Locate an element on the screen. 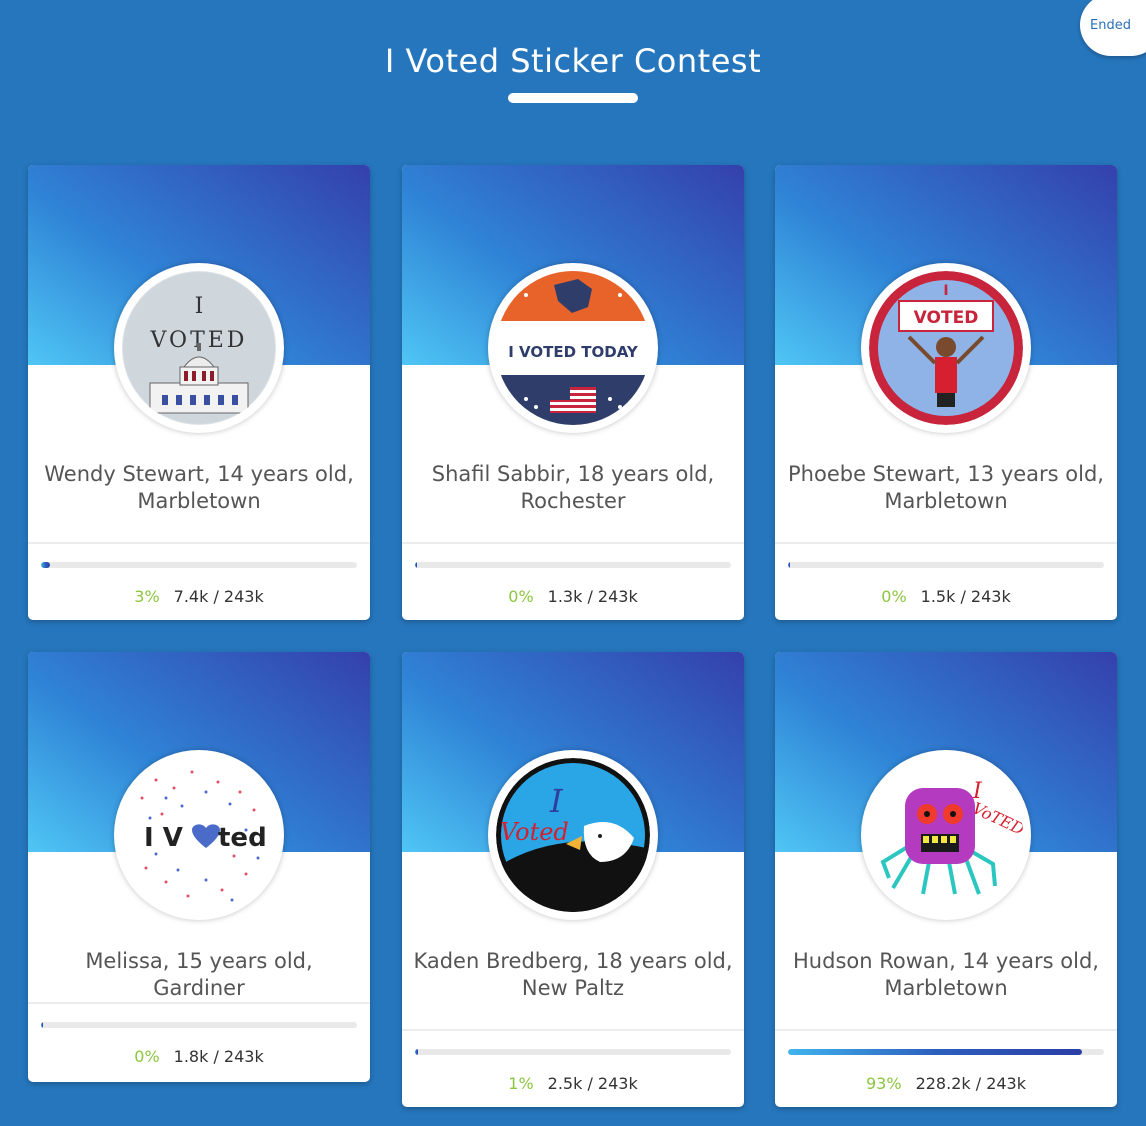  vote-stats: 3% 7.4k / 243k is located at coordinates (199, 596).